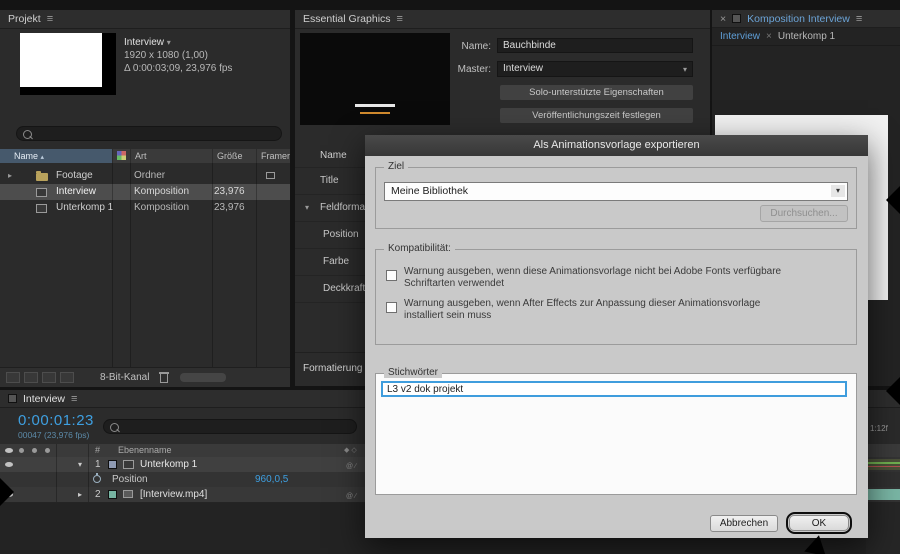  Describe the element at coordinates (164, 377) in the screenshot. I see `trash-icon` at that location.